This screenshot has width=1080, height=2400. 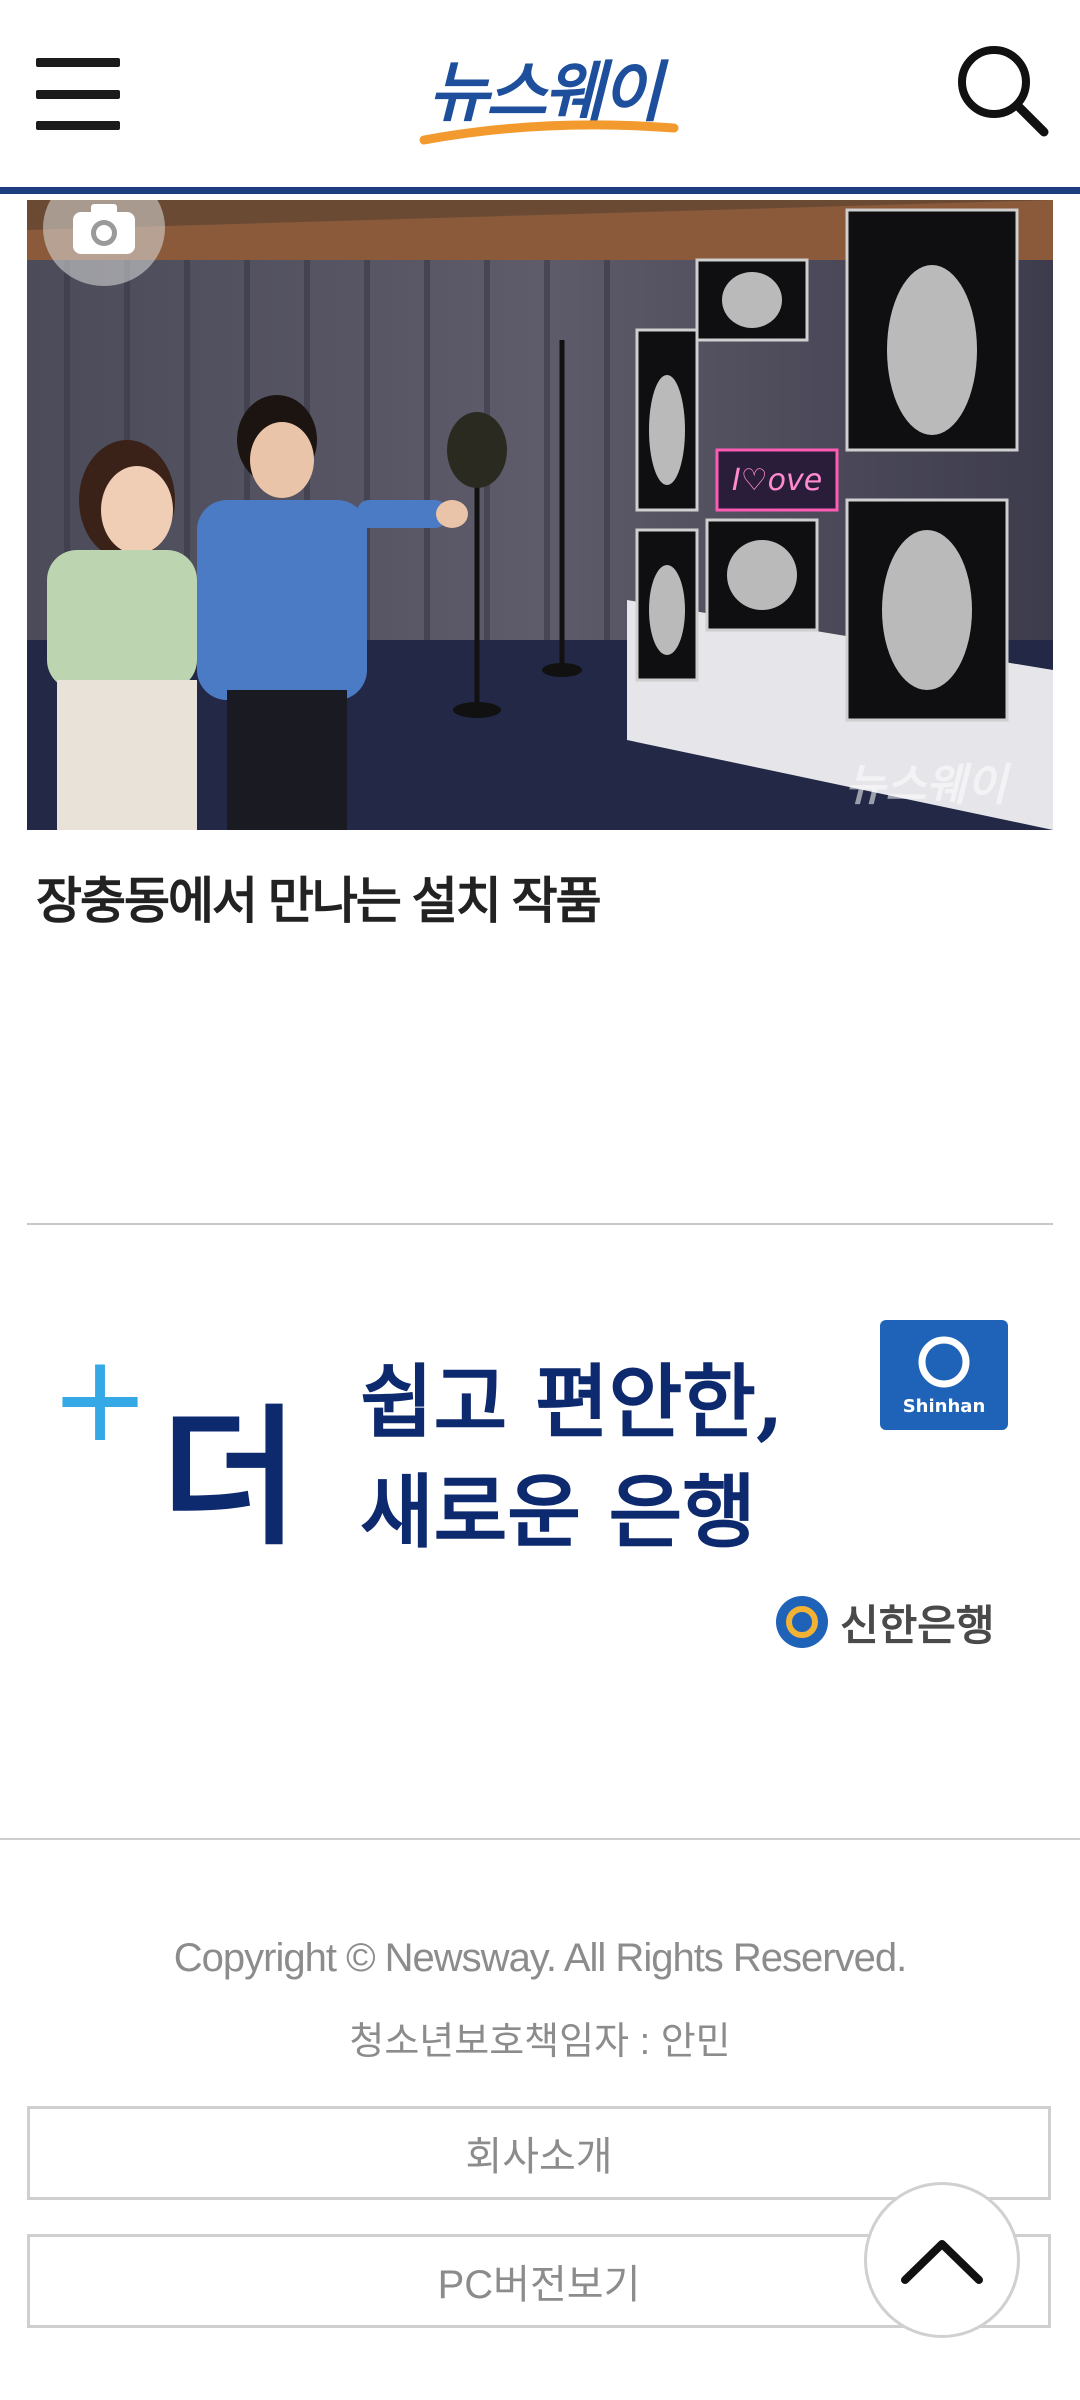 I want to click on logo-text: 뉴스웨이, so click(x=549, y=92).